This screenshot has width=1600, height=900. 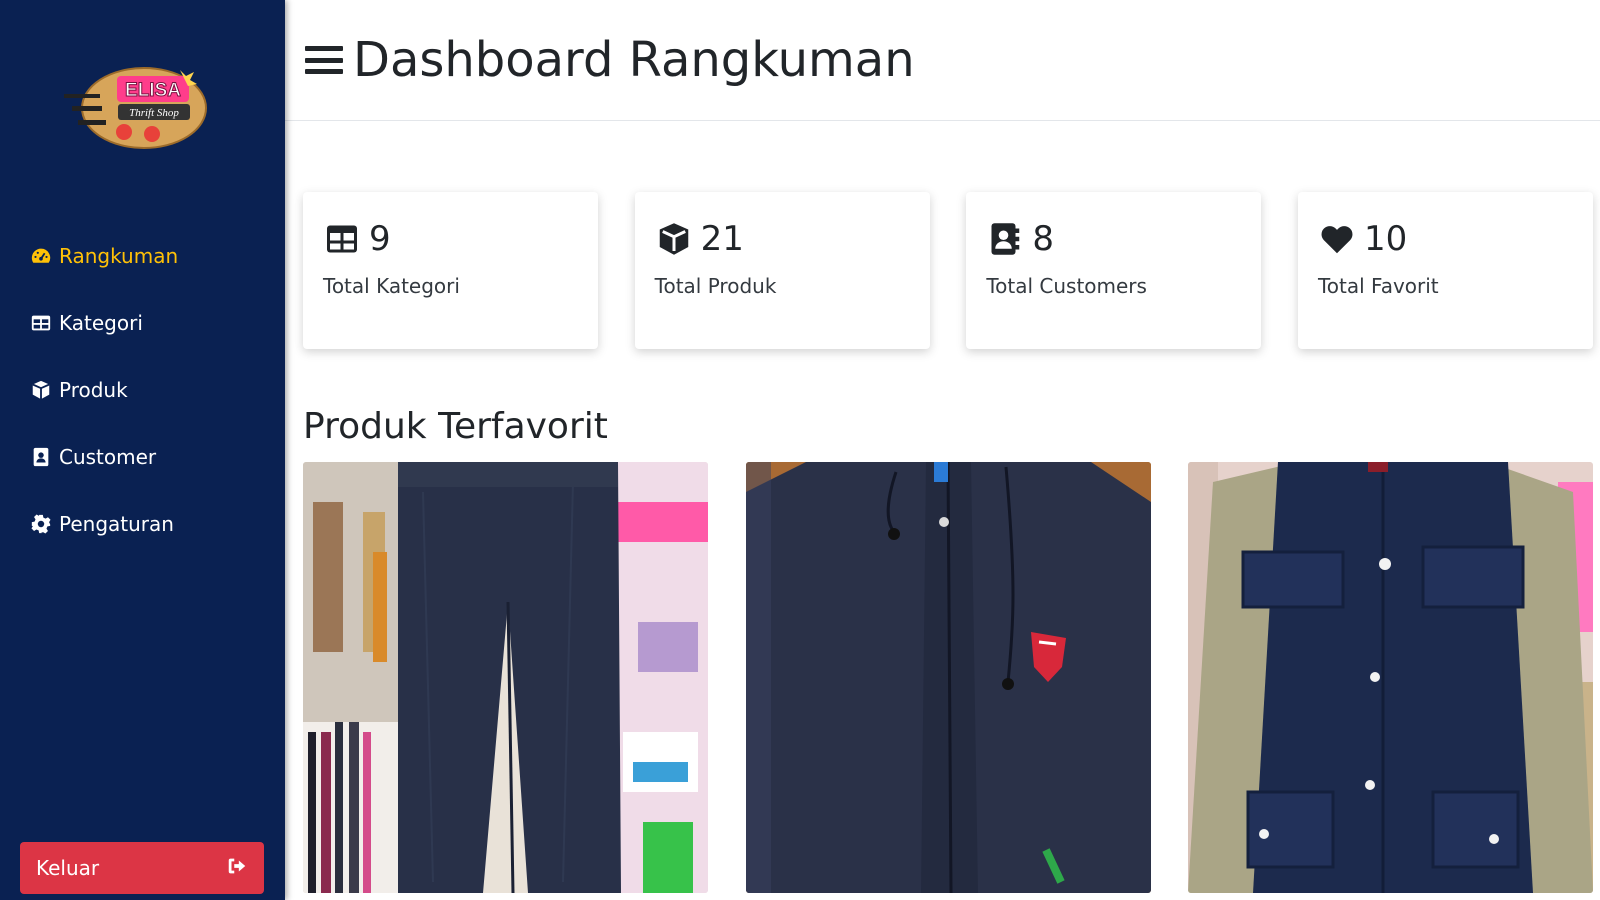 What do you see at coordinates (455, 426) in the screenshot?
I see `favorites-title: Produk Terfavorit` at bounding box center [455, 426].